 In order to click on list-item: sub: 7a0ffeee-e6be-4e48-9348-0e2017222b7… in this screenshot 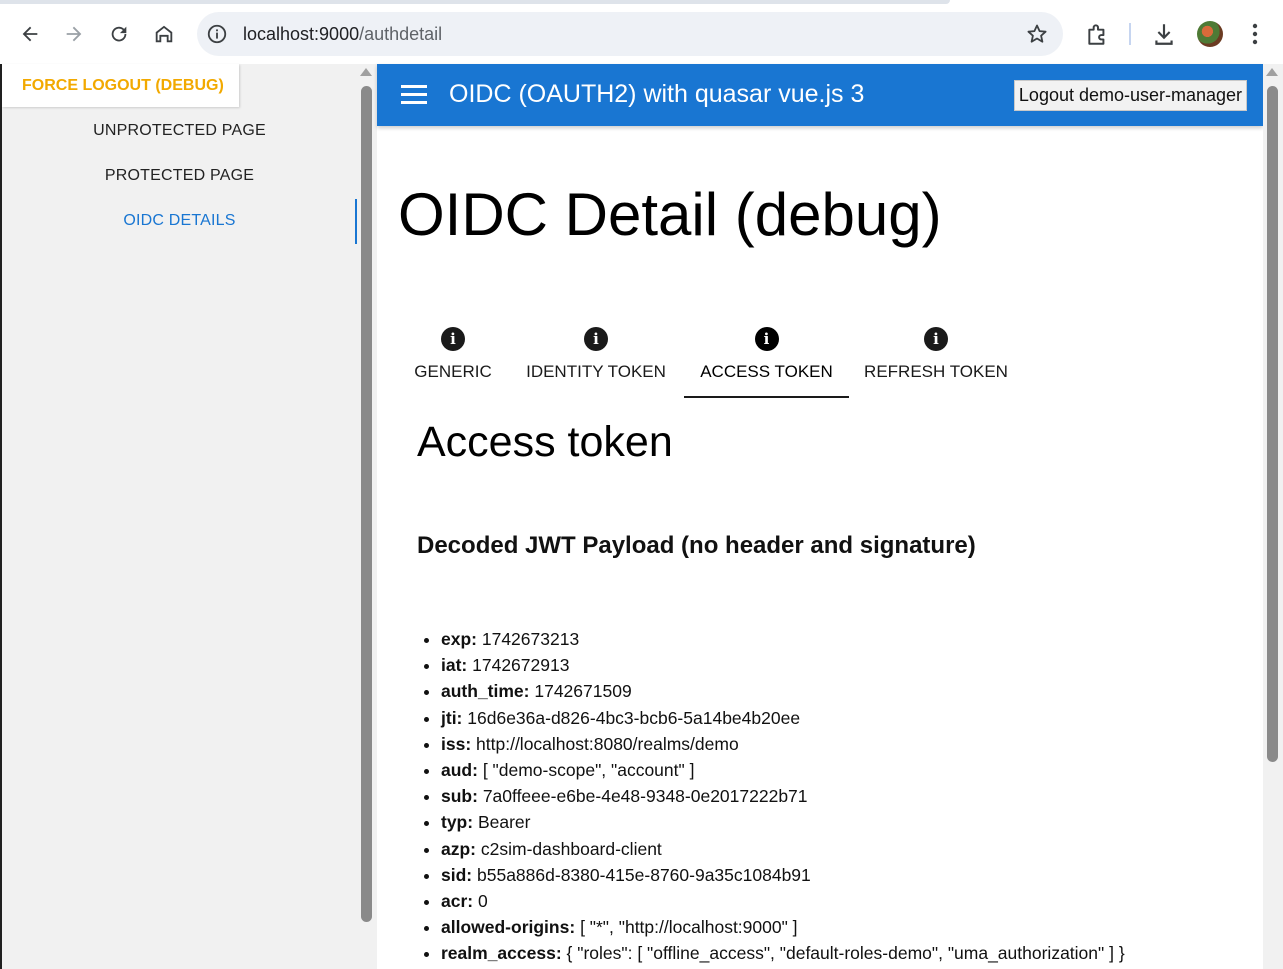, I will do `click(783, 797)`.